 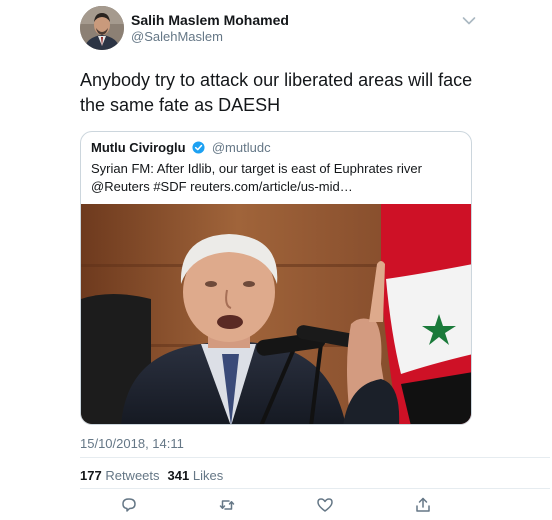 I want to click on quoted-author-name: Mutlu Civiroglu, so click(x=138, y=147).